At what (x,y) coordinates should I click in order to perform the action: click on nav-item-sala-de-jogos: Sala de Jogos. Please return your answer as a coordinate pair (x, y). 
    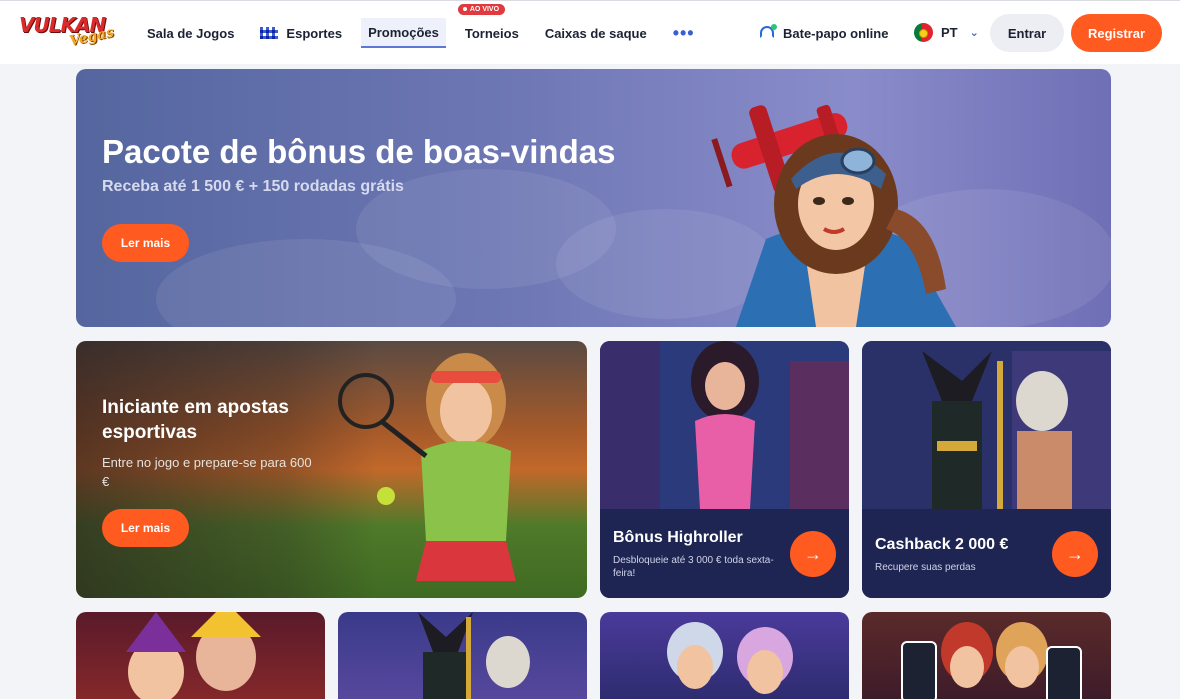
    Looking at the image, I should click on (190, 33).